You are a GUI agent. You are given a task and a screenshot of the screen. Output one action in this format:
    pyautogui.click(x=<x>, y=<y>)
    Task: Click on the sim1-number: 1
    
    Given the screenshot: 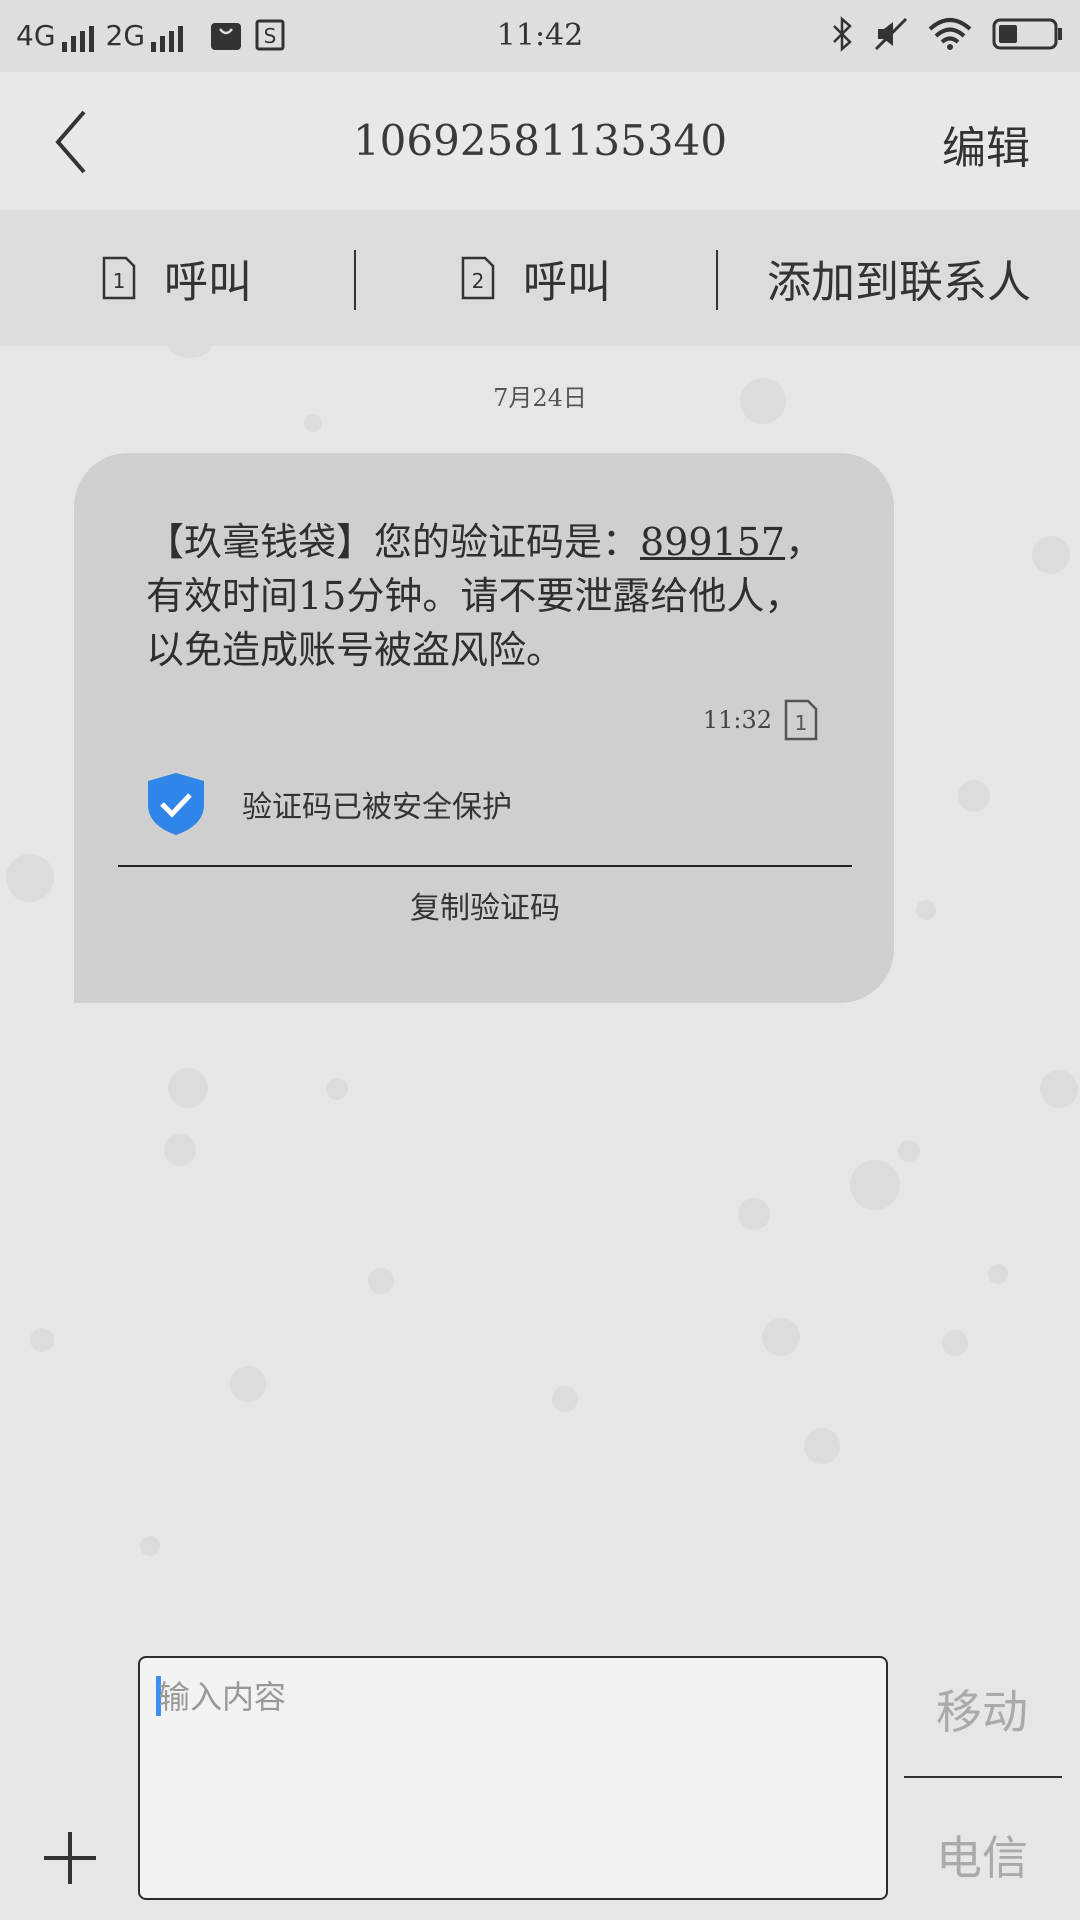 What is the action you would take?
    pyautogui.click(x=119, y=281)
    